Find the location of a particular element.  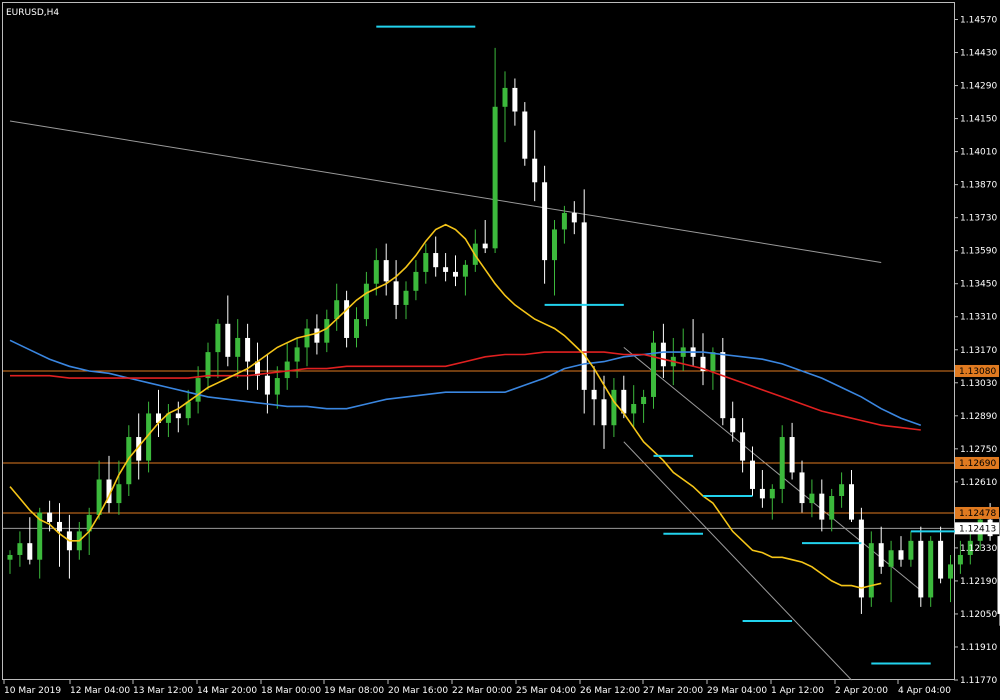

level-price-label: 1.12478 is located at coordinates (977, 514).